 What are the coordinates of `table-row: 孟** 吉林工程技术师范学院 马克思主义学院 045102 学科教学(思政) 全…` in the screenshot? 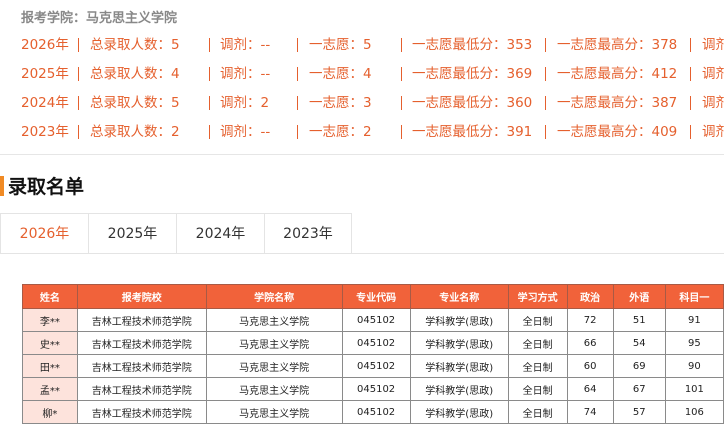 It's located at (373, 389).